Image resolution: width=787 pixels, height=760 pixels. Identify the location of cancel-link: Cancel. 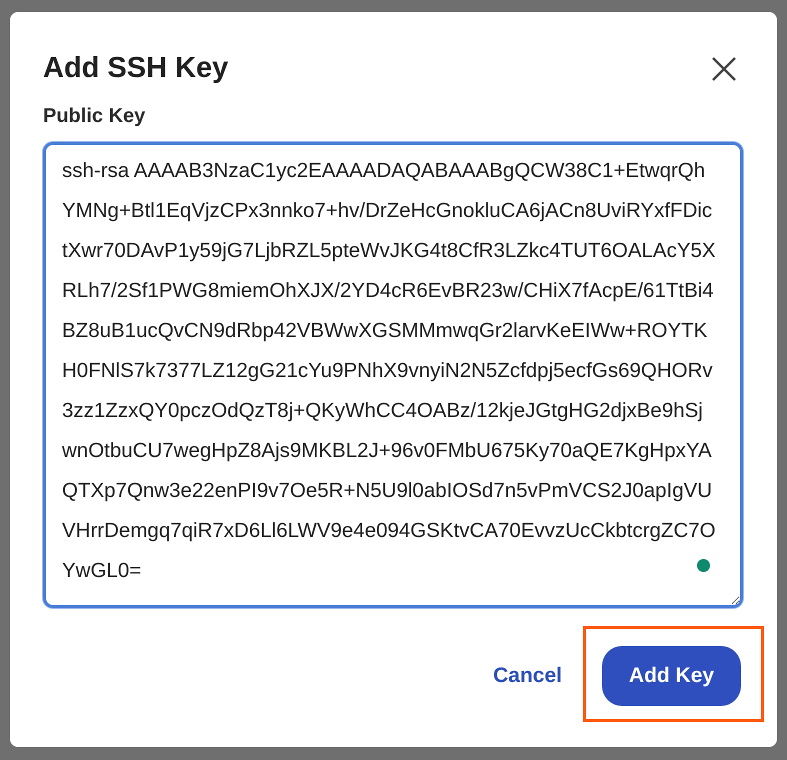
(527, 676).